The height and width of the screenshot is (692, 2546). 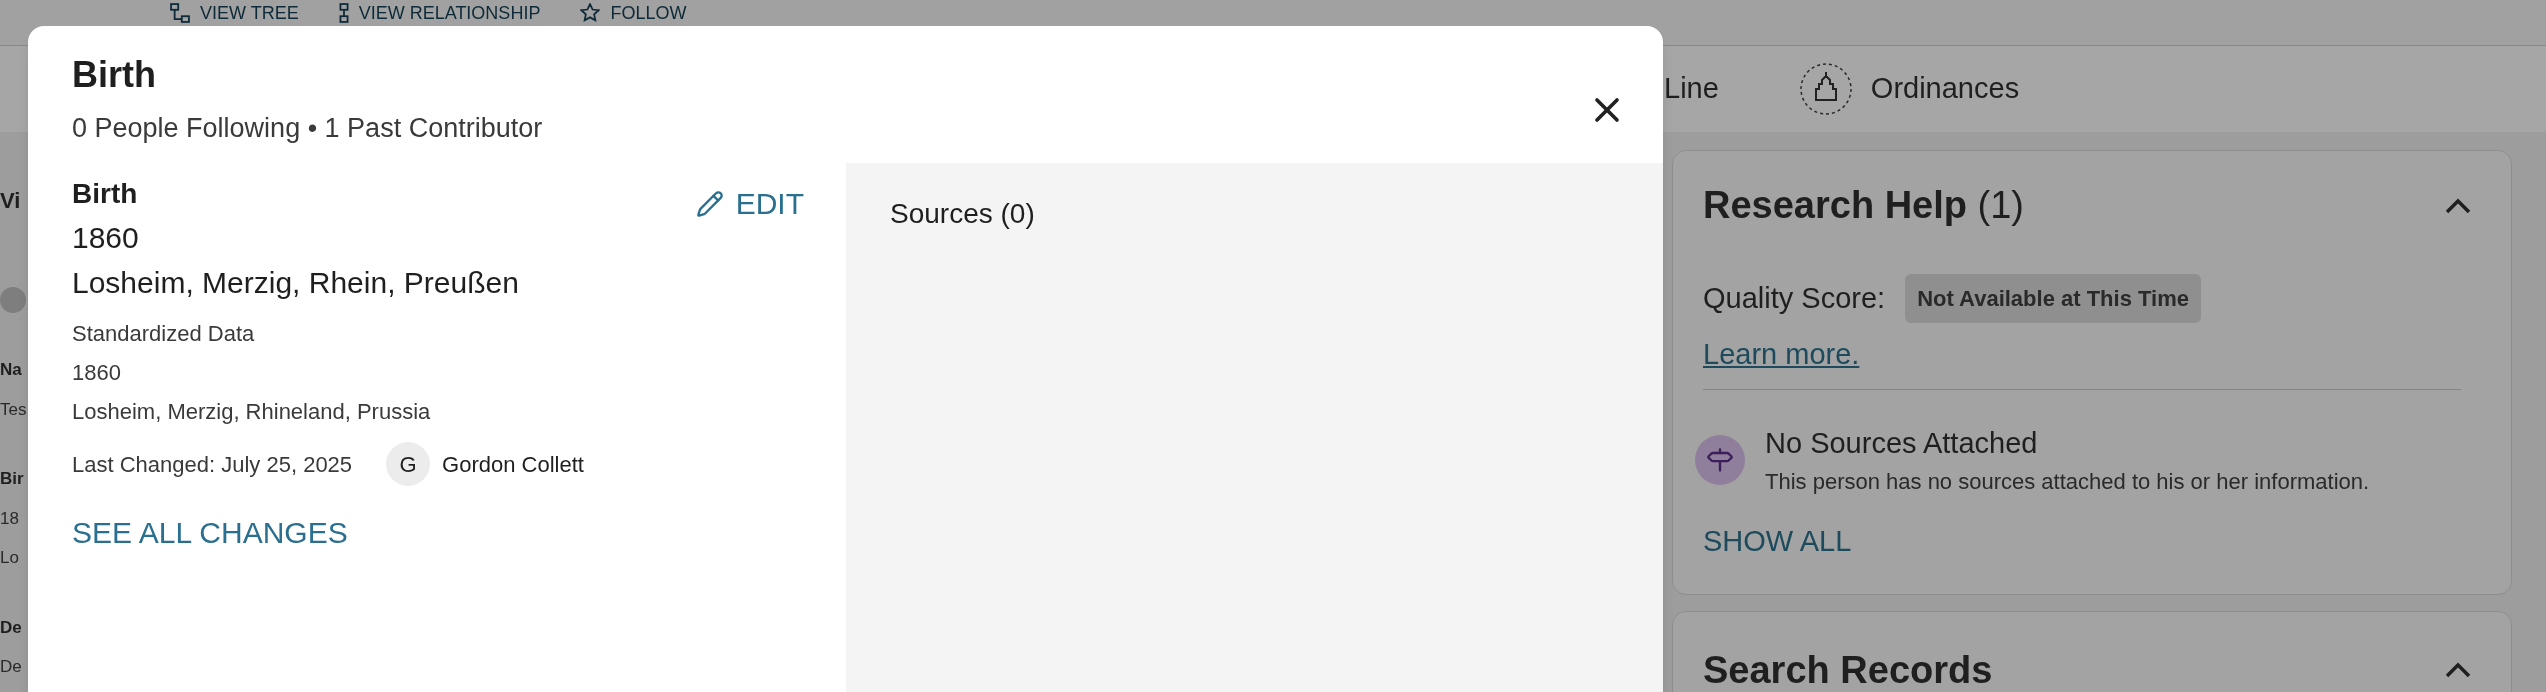 What do you see at coordinates (1777, 542) in the screenshot?
I see `show-all-button: SHOW ALL` at bounding box center [1777, 542].